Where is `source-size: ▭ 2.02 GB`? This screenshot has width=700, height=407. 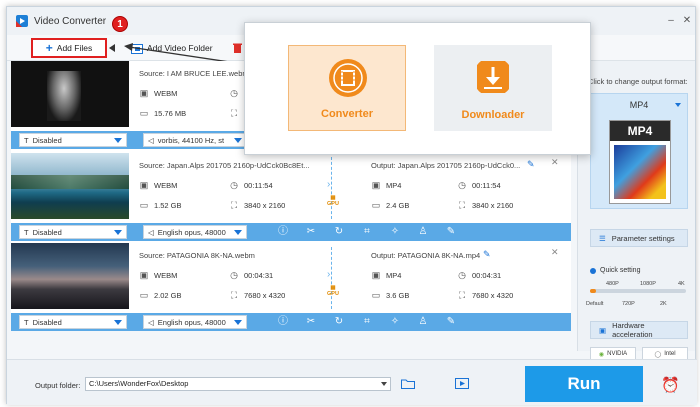 source-size: ▭ 2.02 GB is located at coordinates (160, 295).